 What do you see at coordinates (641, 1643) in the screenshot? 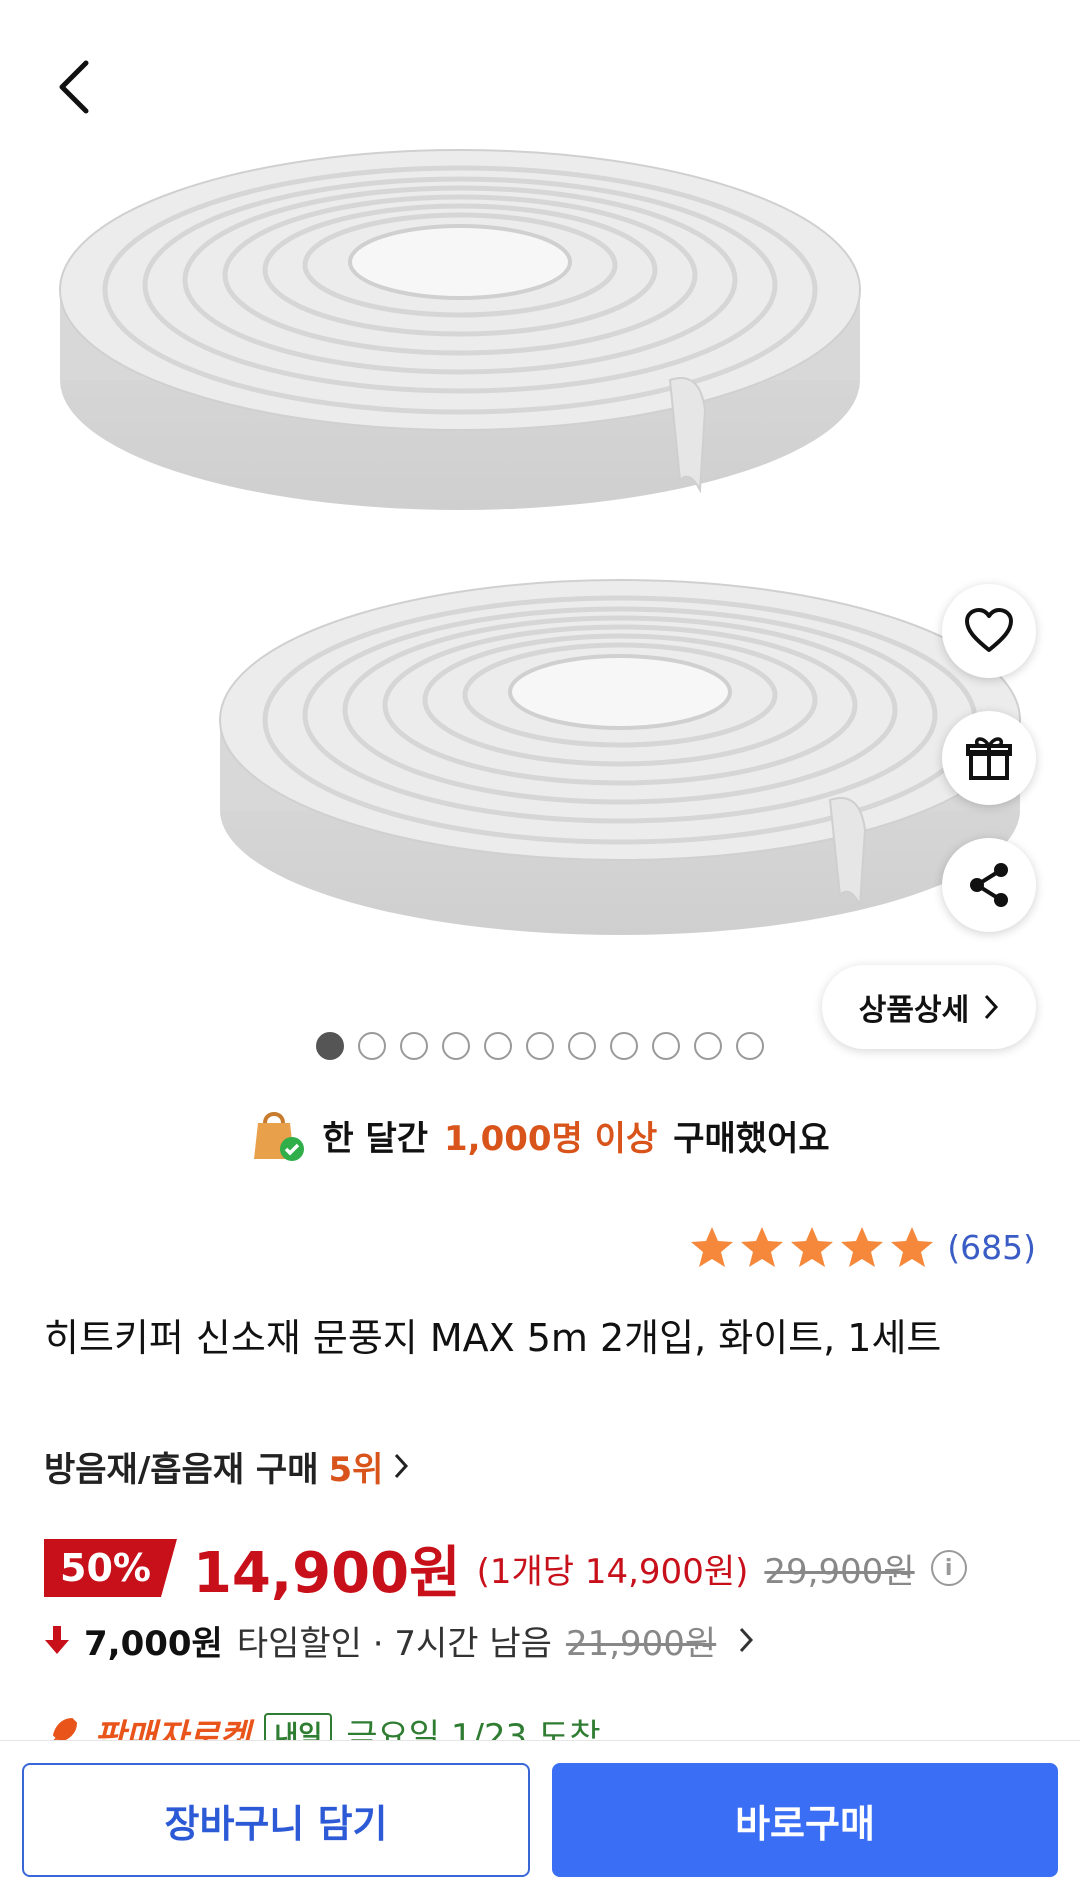
I see `time-sale-original: 21,900원` at bounding box center [641, 1643].